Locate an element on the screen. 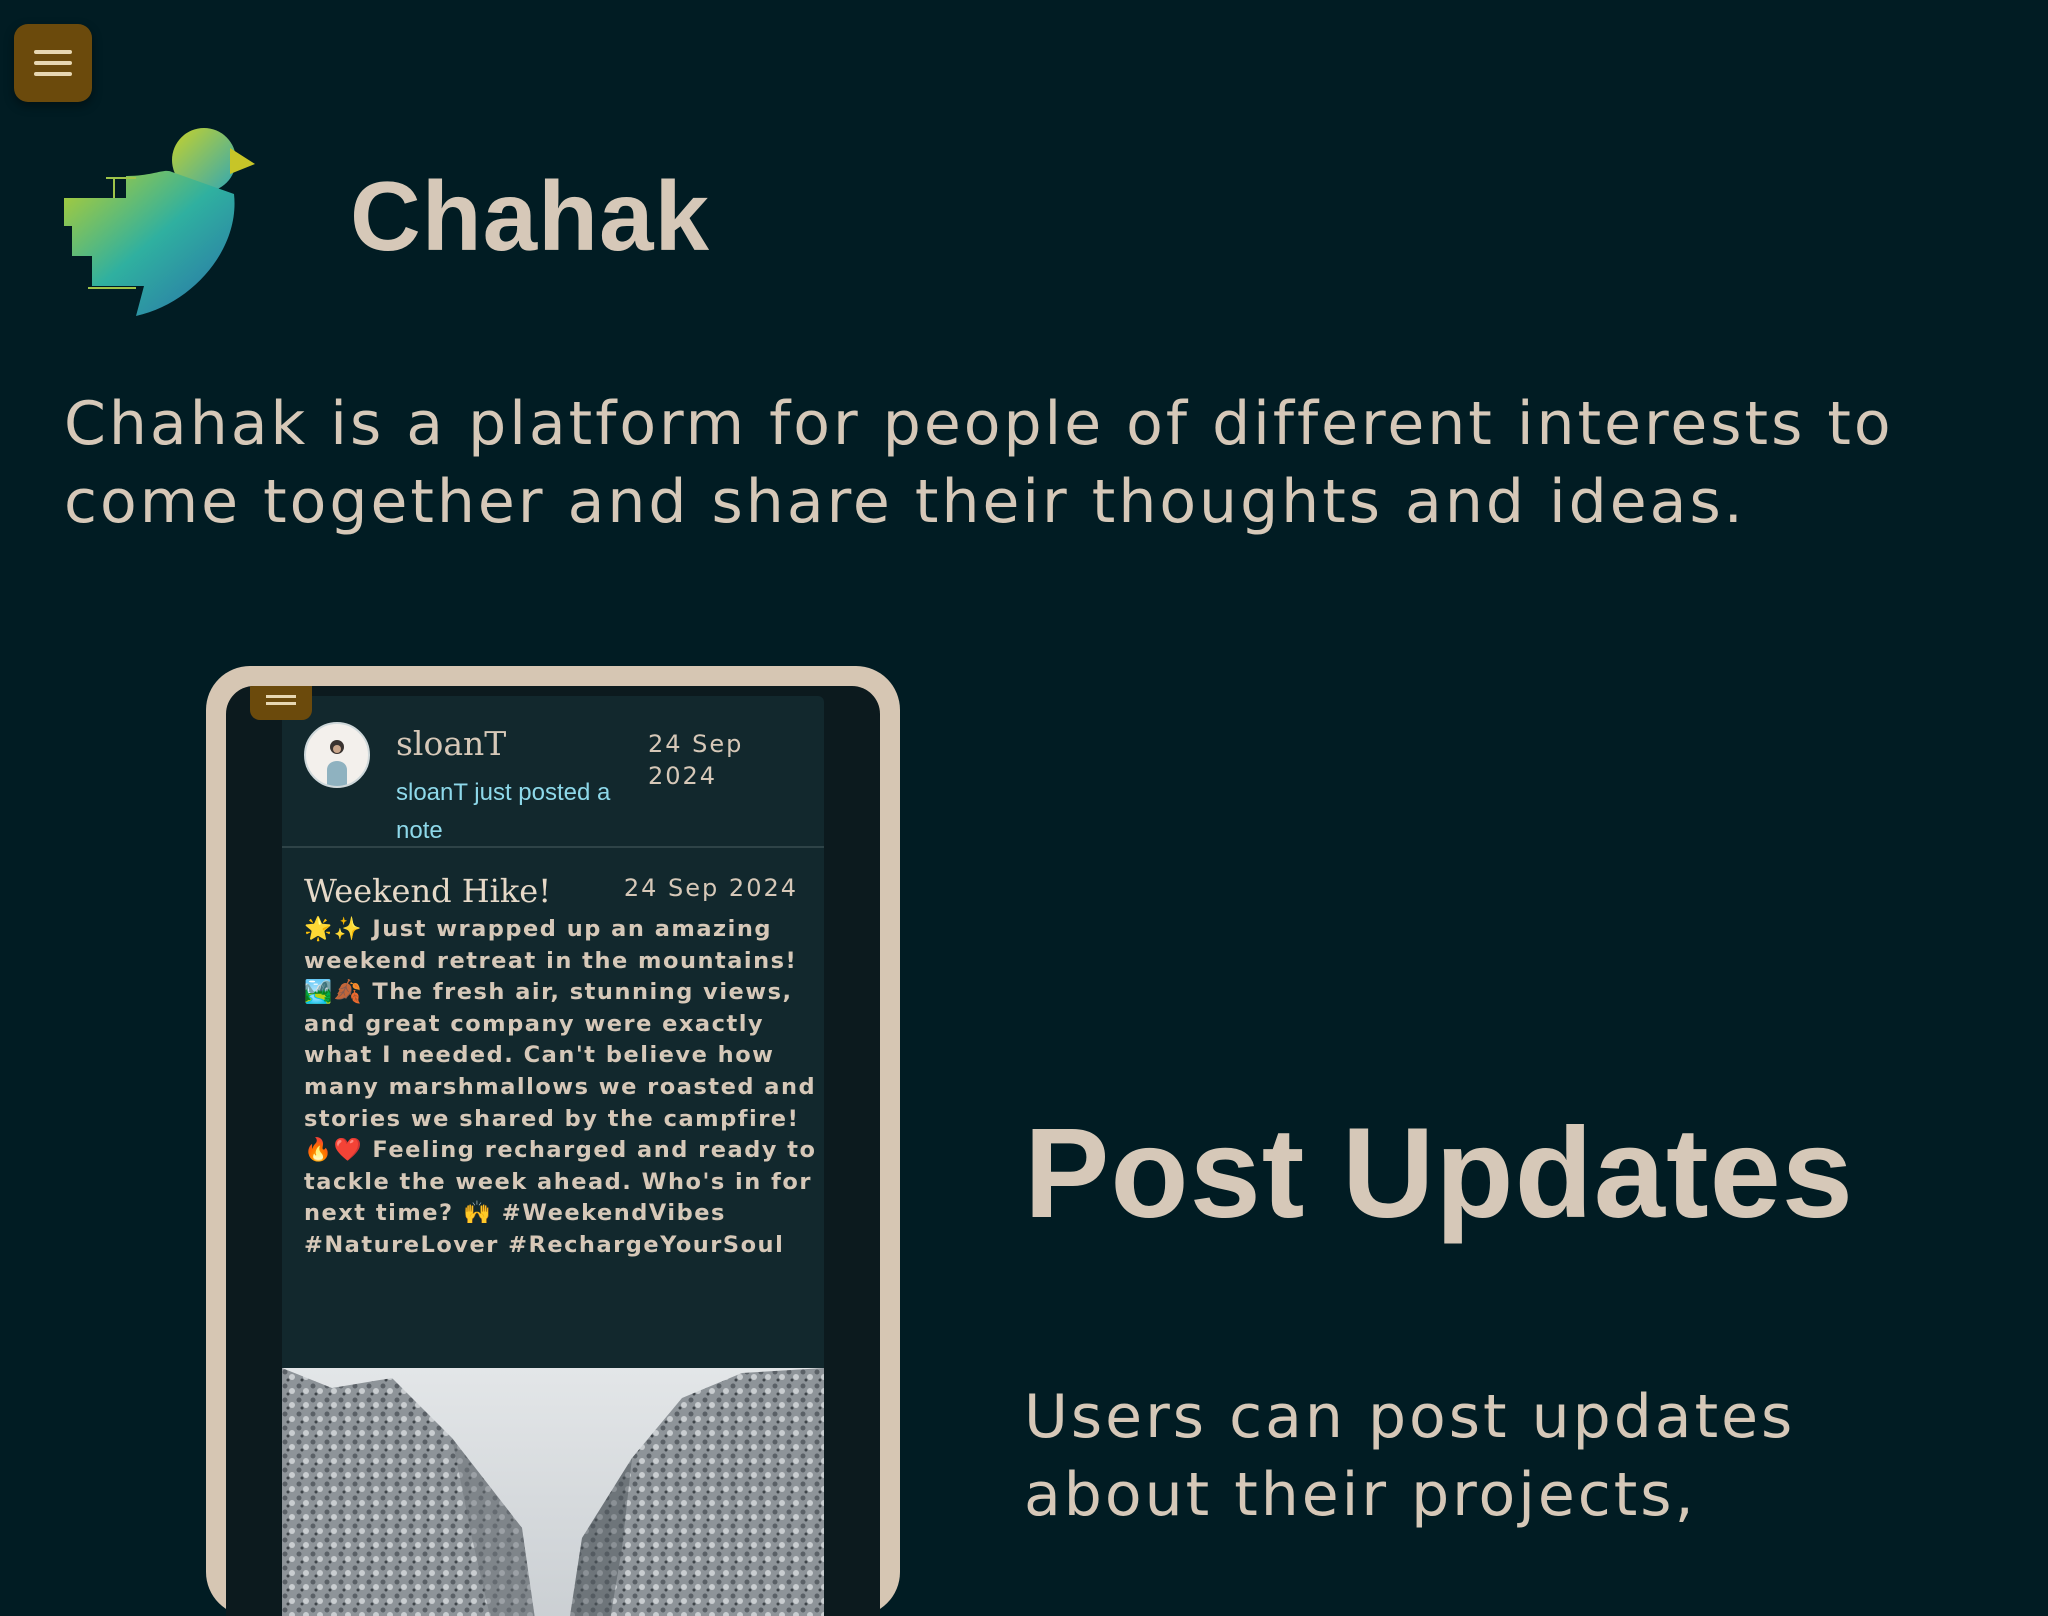 The width and height of the screenshot is (2048, 1616). mountain-photo is located at coordinates (553, 1492).